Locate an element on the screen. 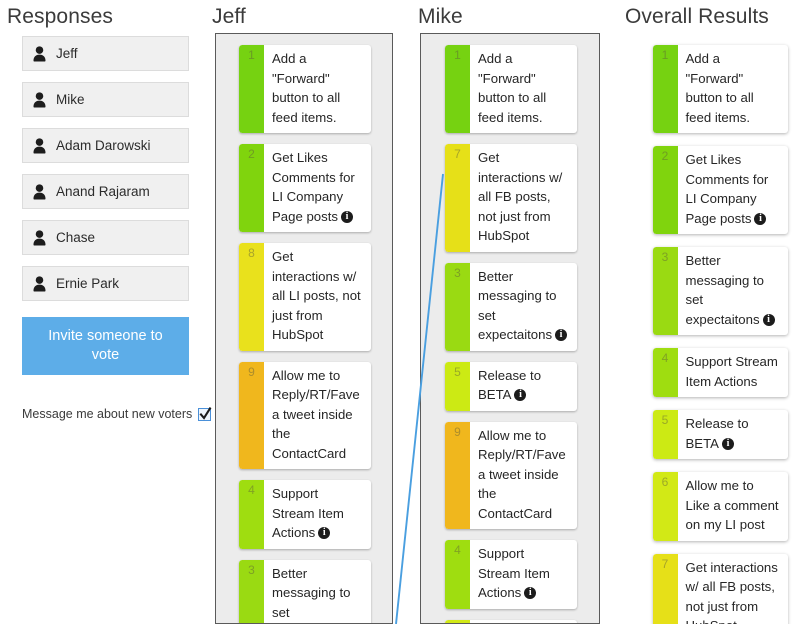 The width and height of the screenshot is (799, 624). idea-card-text: Better messaging to set expectaitons is located at coordinates (733, 291).